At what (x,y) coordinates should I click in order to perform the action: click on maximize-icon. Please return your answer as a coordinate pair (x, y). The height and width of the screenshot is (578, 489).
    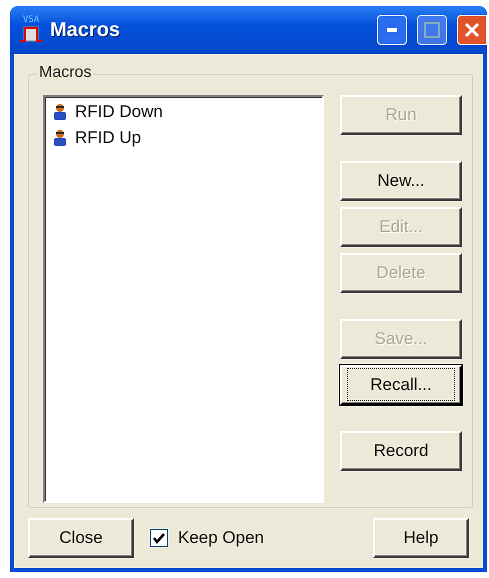
    Looking at the image, I should click on (432, 30).